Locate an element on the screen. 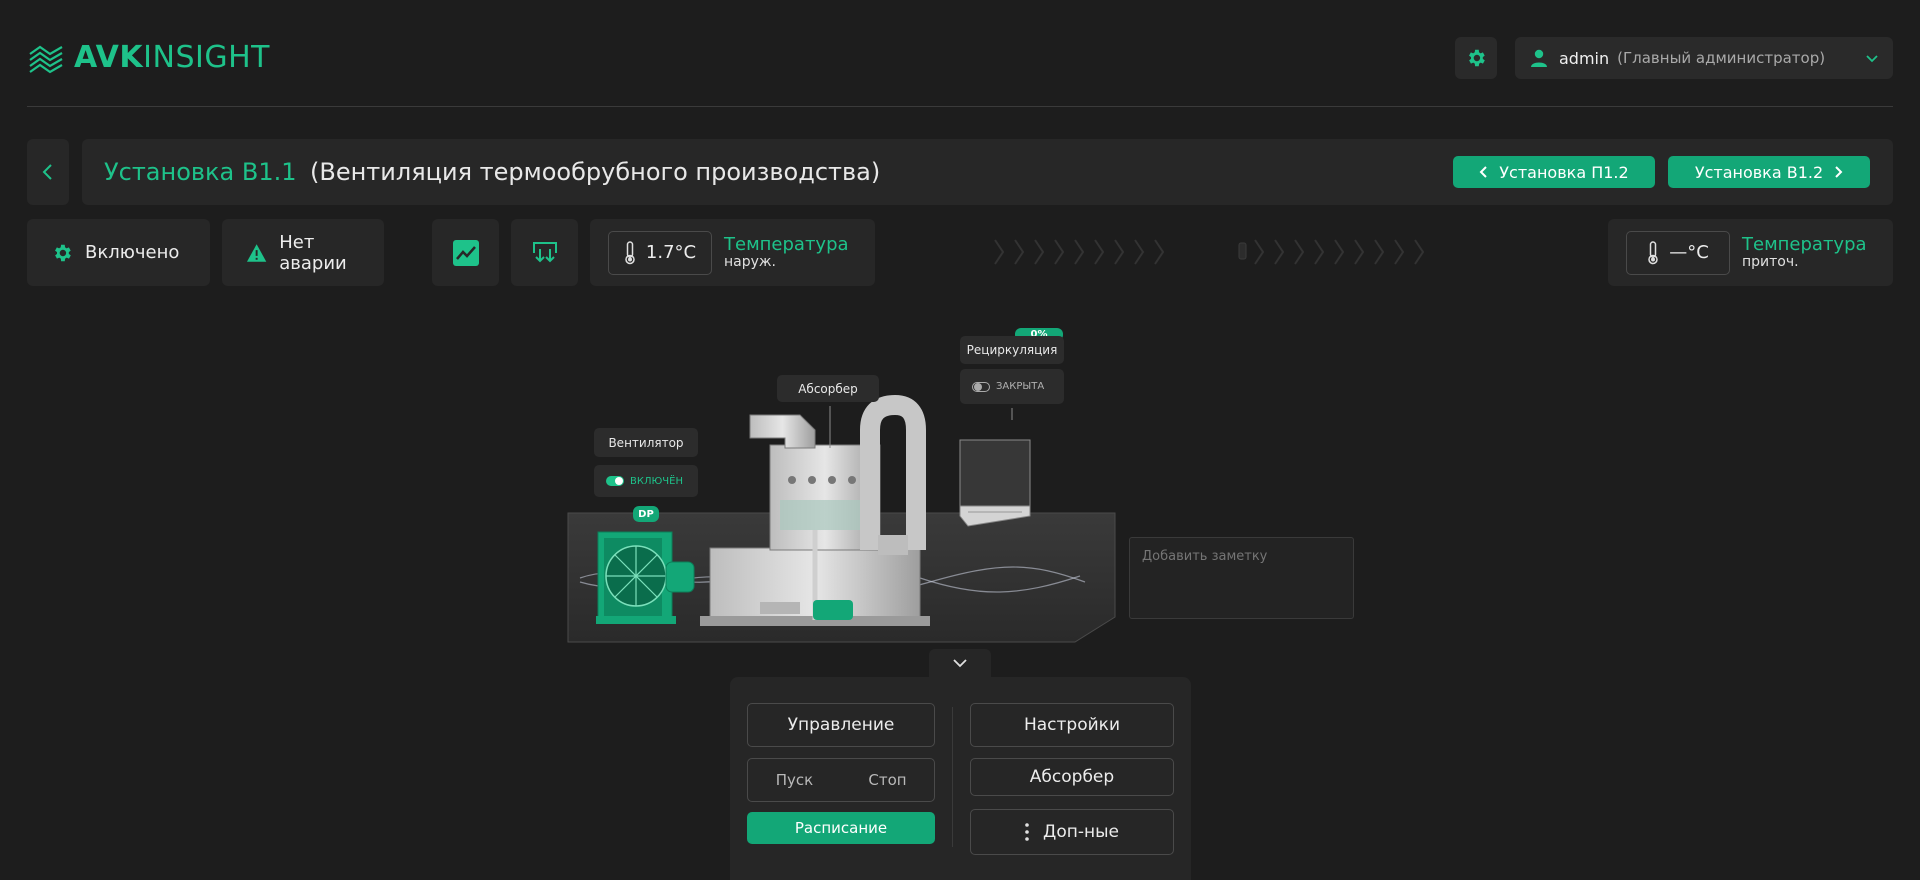 The image size is (1920, 880). collapse-panel-button is located at coordinates (960, 663).